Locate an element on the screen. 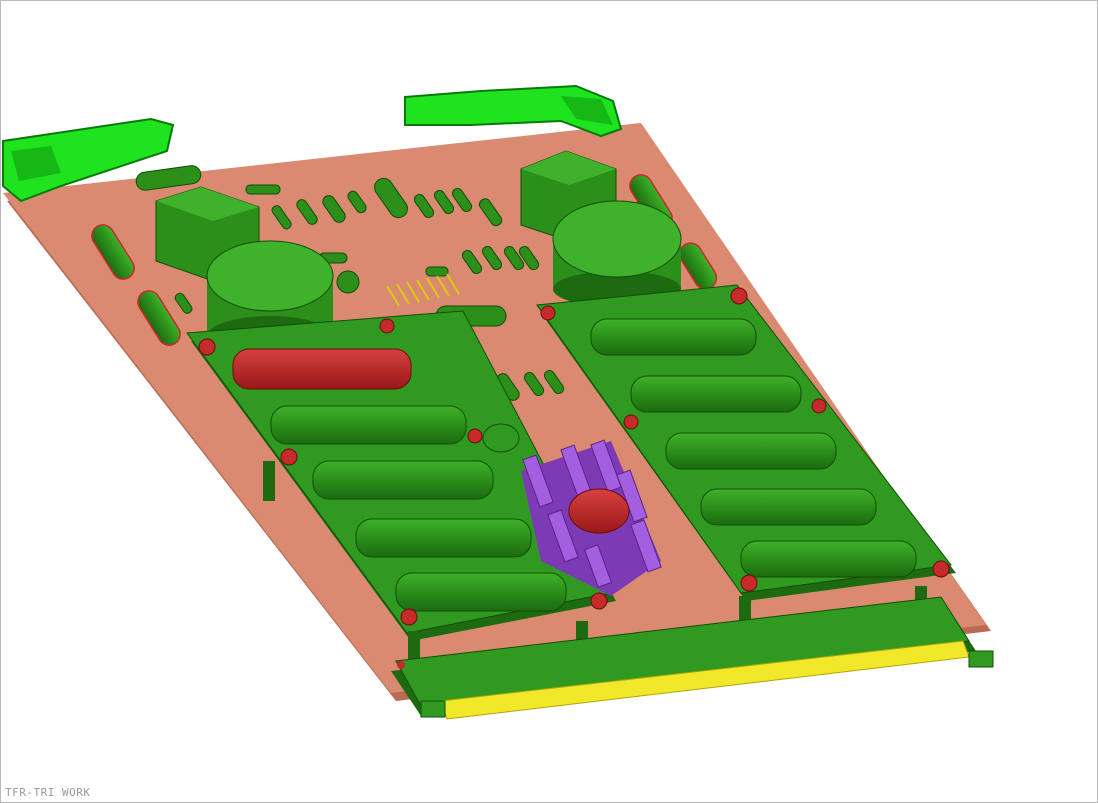  board-clip-right is located at coordinates (513, 111).